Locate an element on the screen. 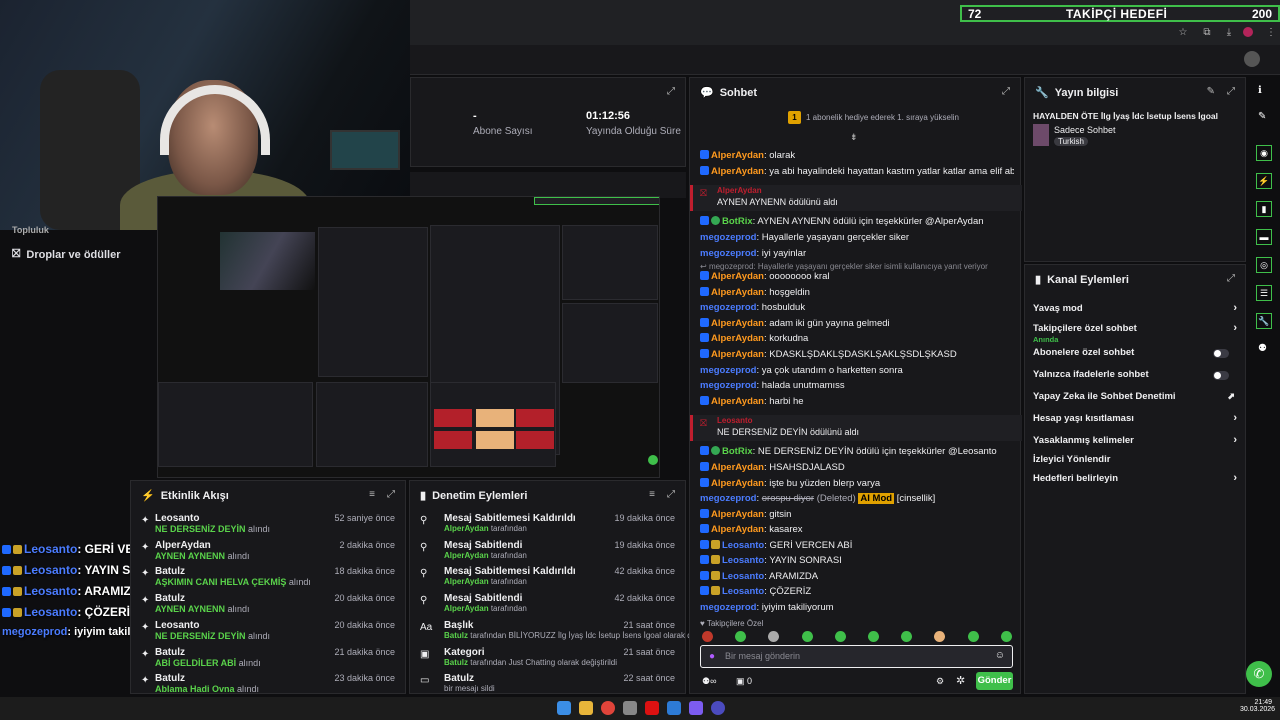 The image size is (1280, 720). preview-tile is located at coordinates (495, 418).